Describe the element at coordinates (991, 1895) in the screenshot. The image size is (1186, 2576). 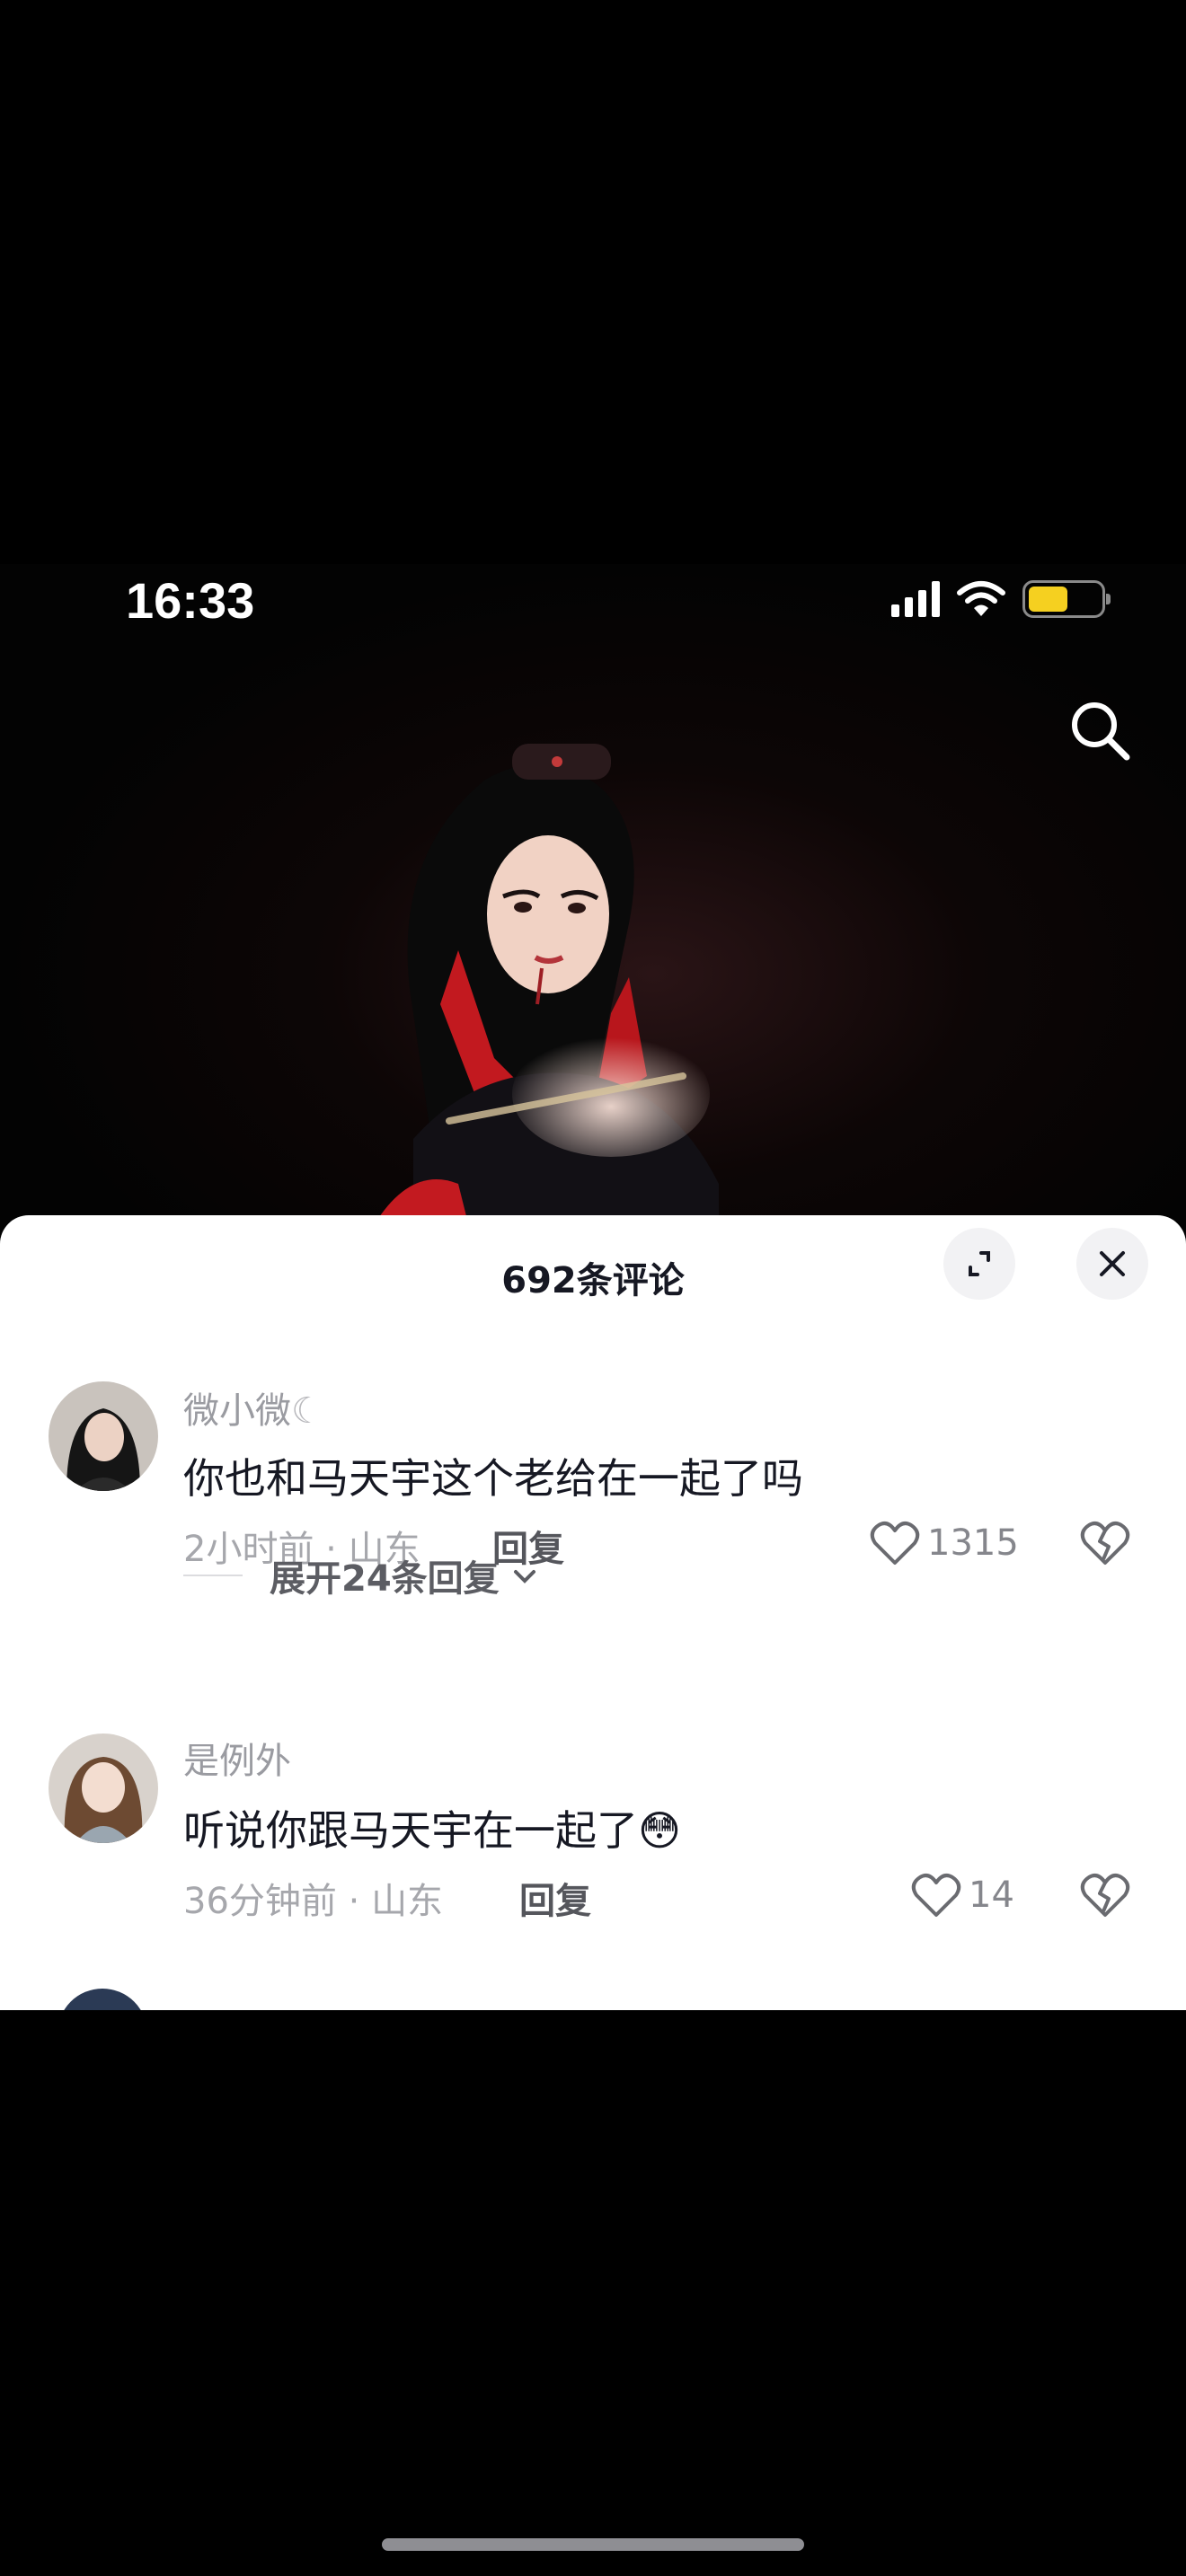
I see `like-count: 14` at that location.